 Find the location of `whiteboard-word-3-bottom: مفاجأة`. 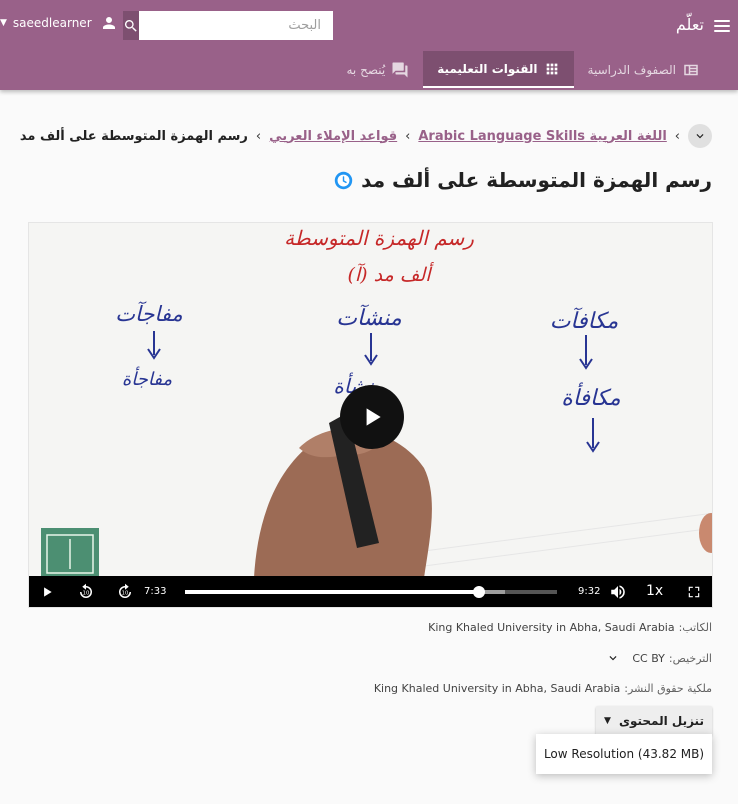

whiteboard-word-3-bottom: مفاجأة is located at coordinates (147, 378).